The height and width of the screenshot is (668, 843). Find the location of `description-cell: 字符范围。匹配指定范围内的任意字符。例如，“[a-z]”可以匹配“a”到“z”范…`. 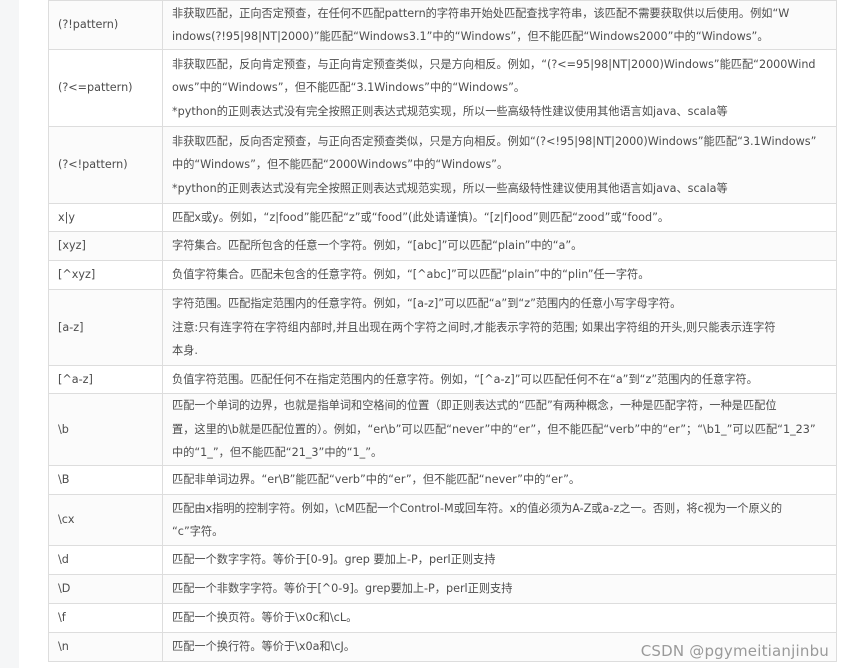

description-cell: 字符范围。匹配指定范围内的任意字符。例如，“[a-z]”可以匹配“a”到“z”范… is located at coordinates (499, 327).